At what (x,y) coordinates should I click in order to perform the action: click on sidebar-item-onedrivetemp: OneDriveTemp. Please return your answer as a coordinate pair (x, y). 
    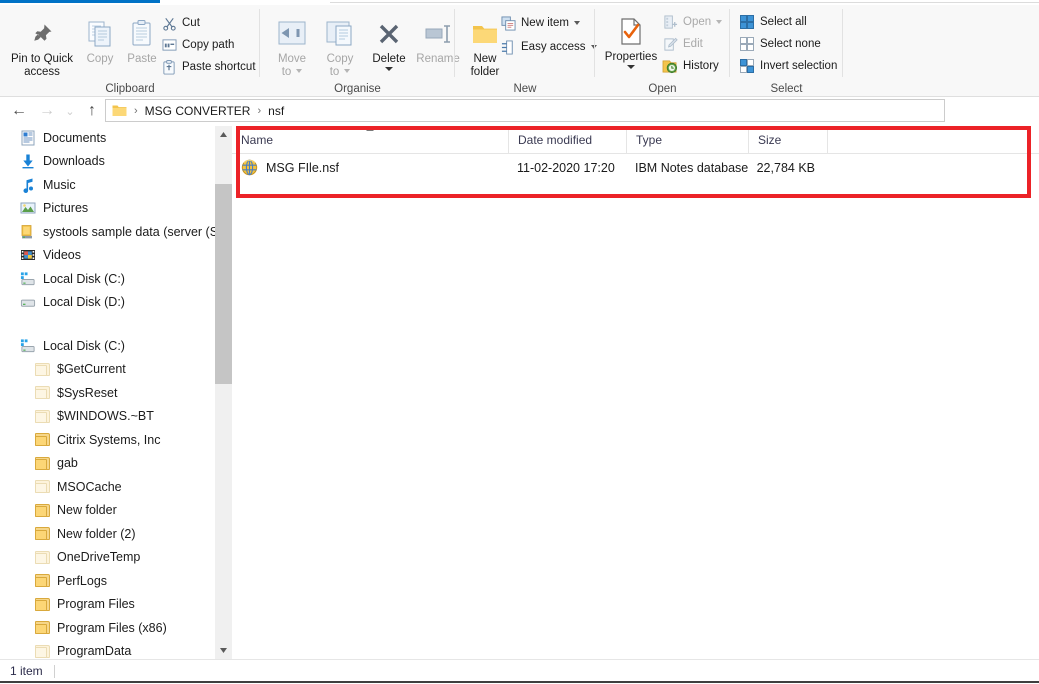
    Looking at the image, I should click on (107, 558).